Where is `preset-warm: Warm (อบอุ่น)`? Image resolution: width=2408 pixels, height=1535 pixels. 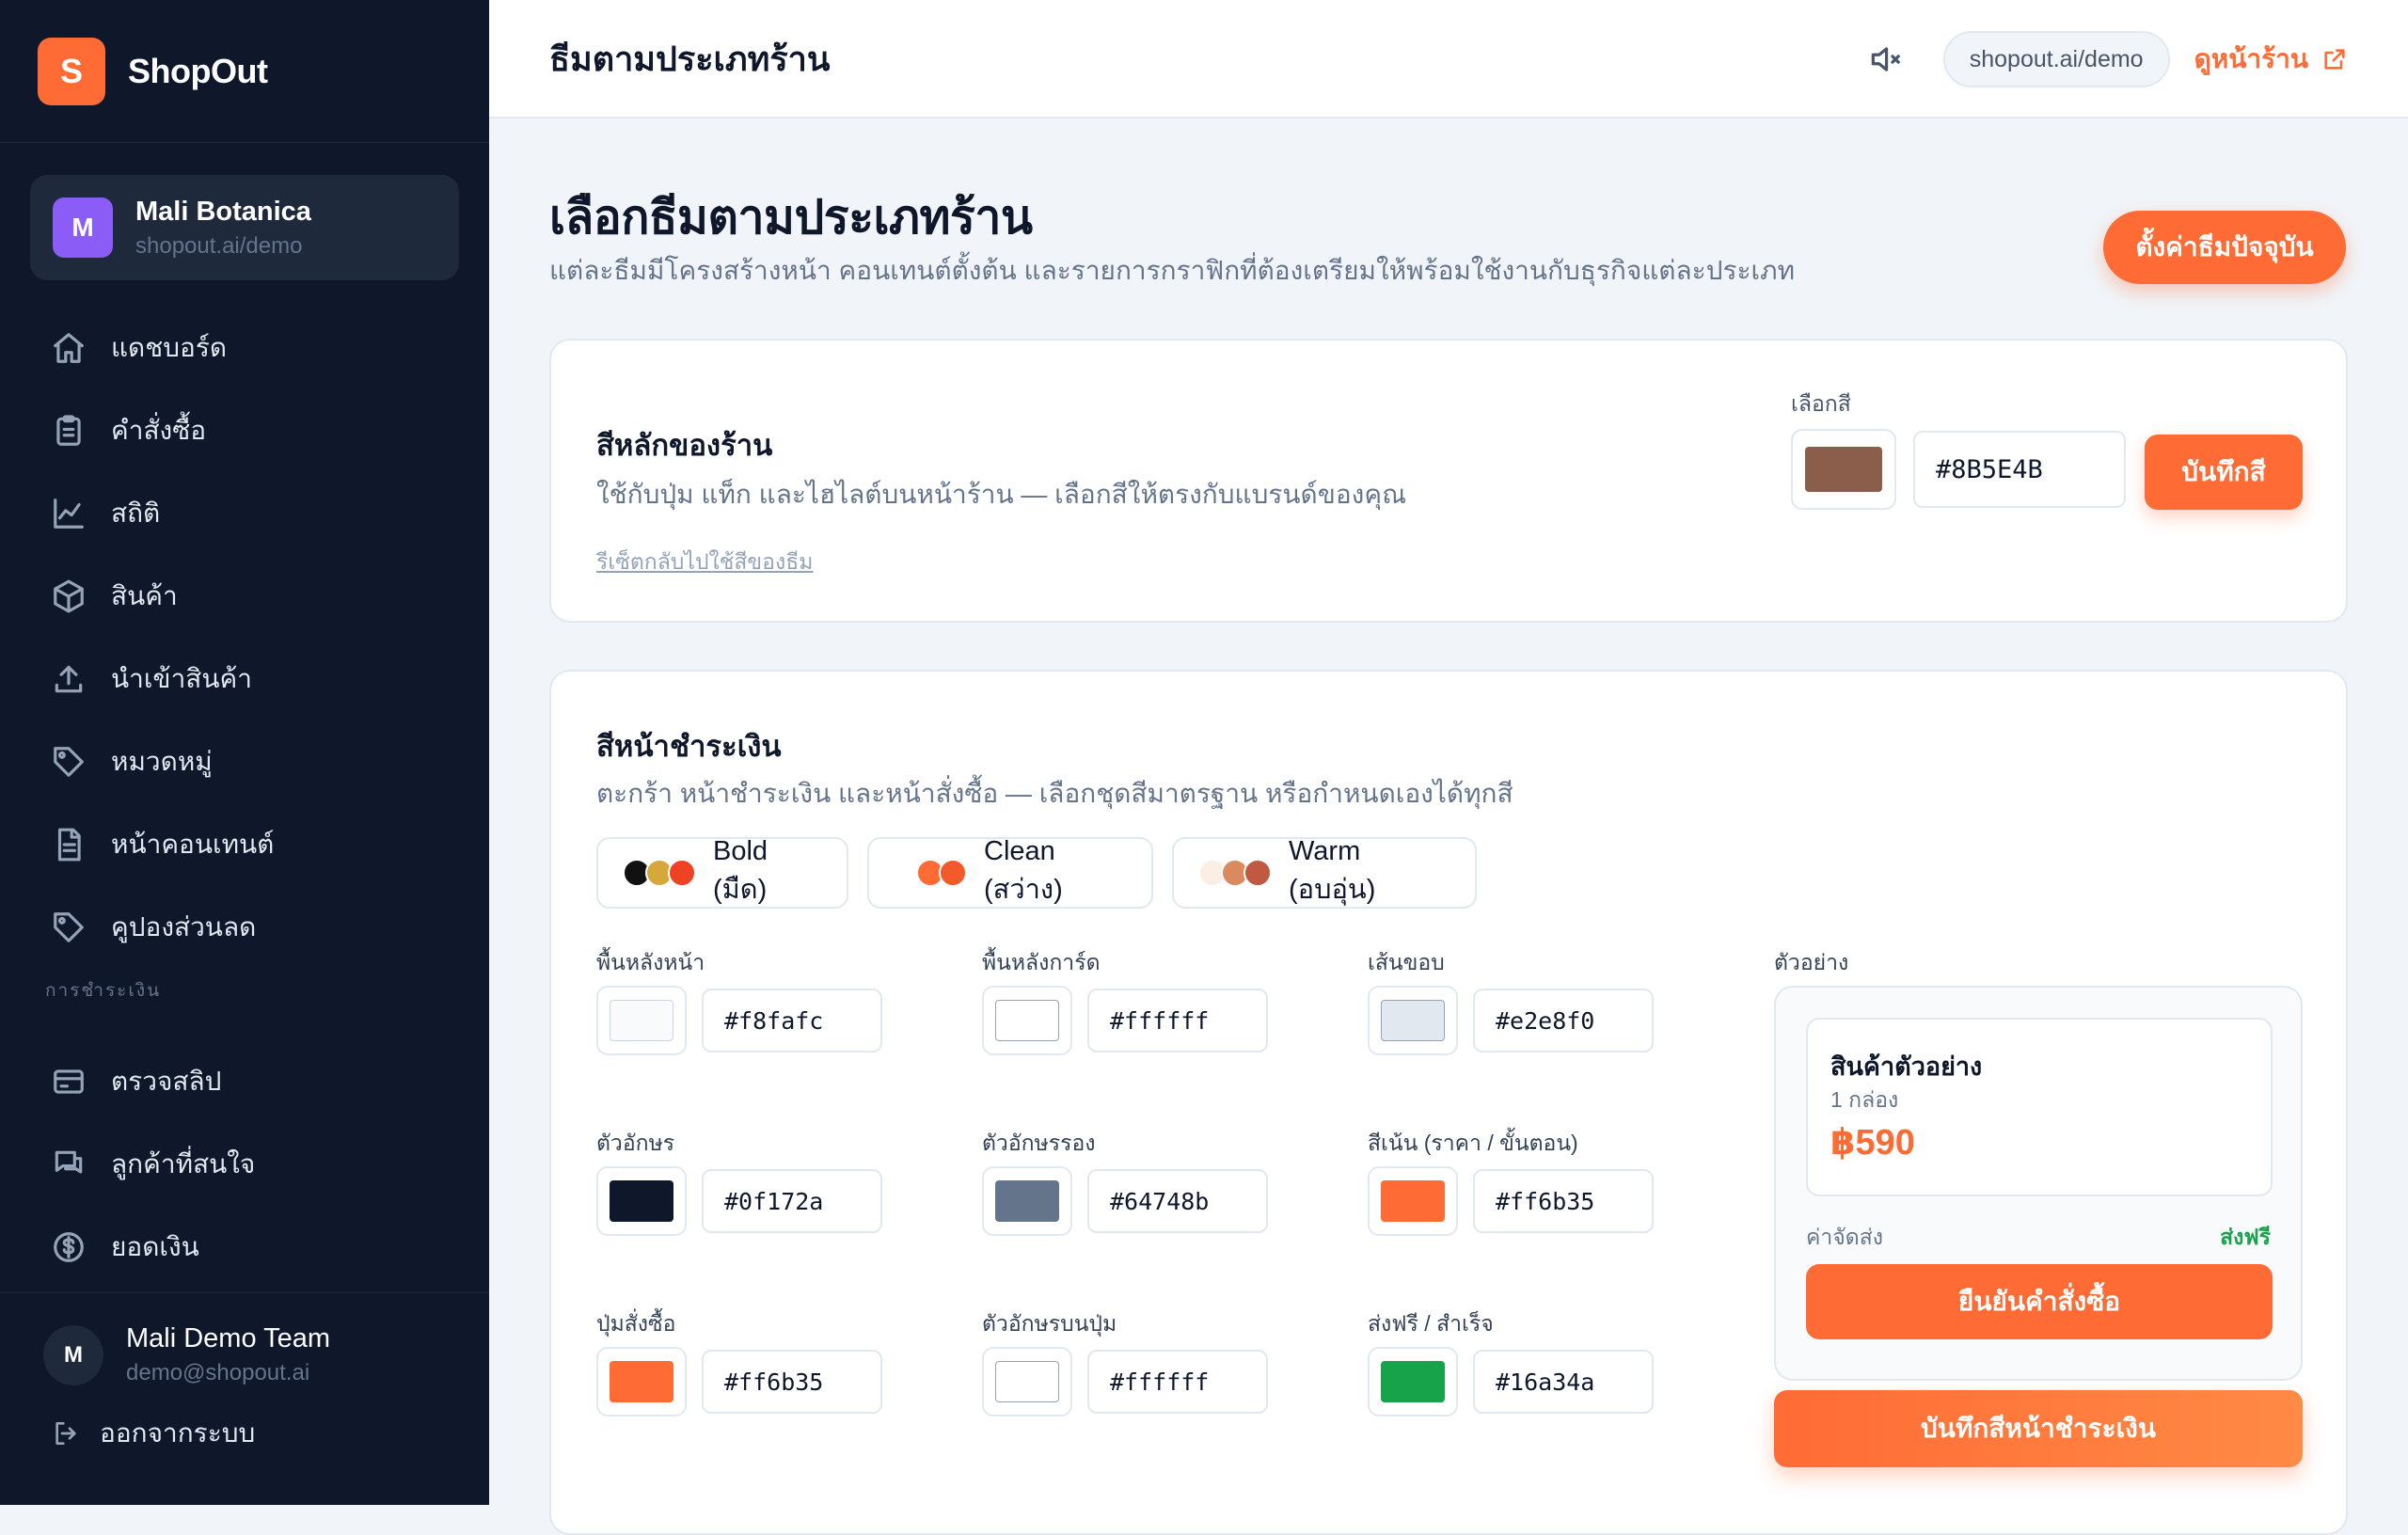
preset-warm: Warm (อบอุ่น) is located at coordinates (1325, 872).